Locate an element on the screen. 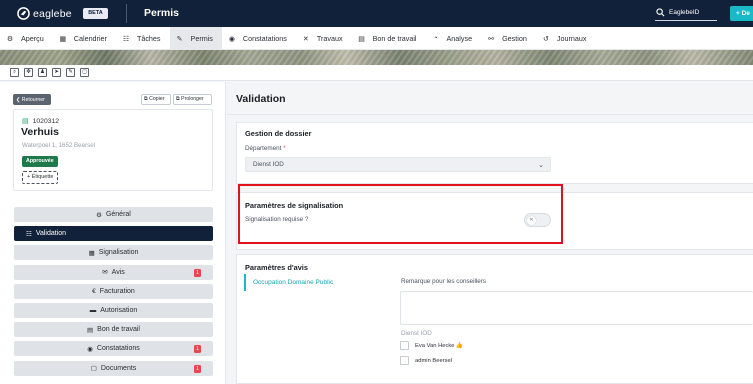 The height and width of the screenshot is (384, 753). copy-button: ⧉ Copier is located at coordinates (156, 99).